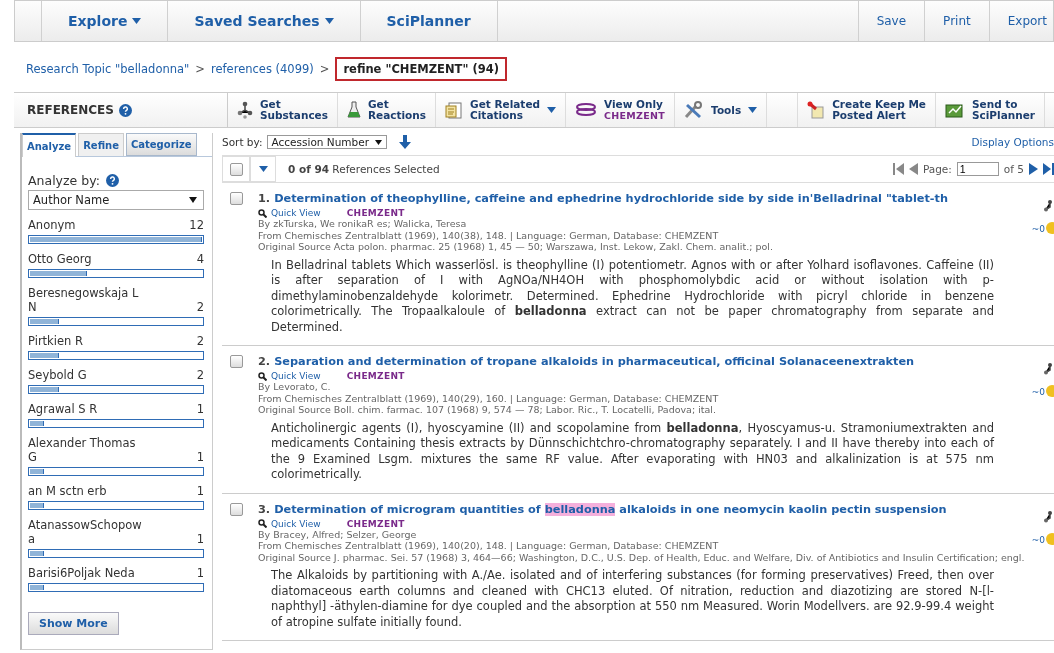 This screenshot has height=653, width=1054. Describe the element at coordinates (49, 145) in the screenshot. I see `panel-tab: Analyze` at that location.